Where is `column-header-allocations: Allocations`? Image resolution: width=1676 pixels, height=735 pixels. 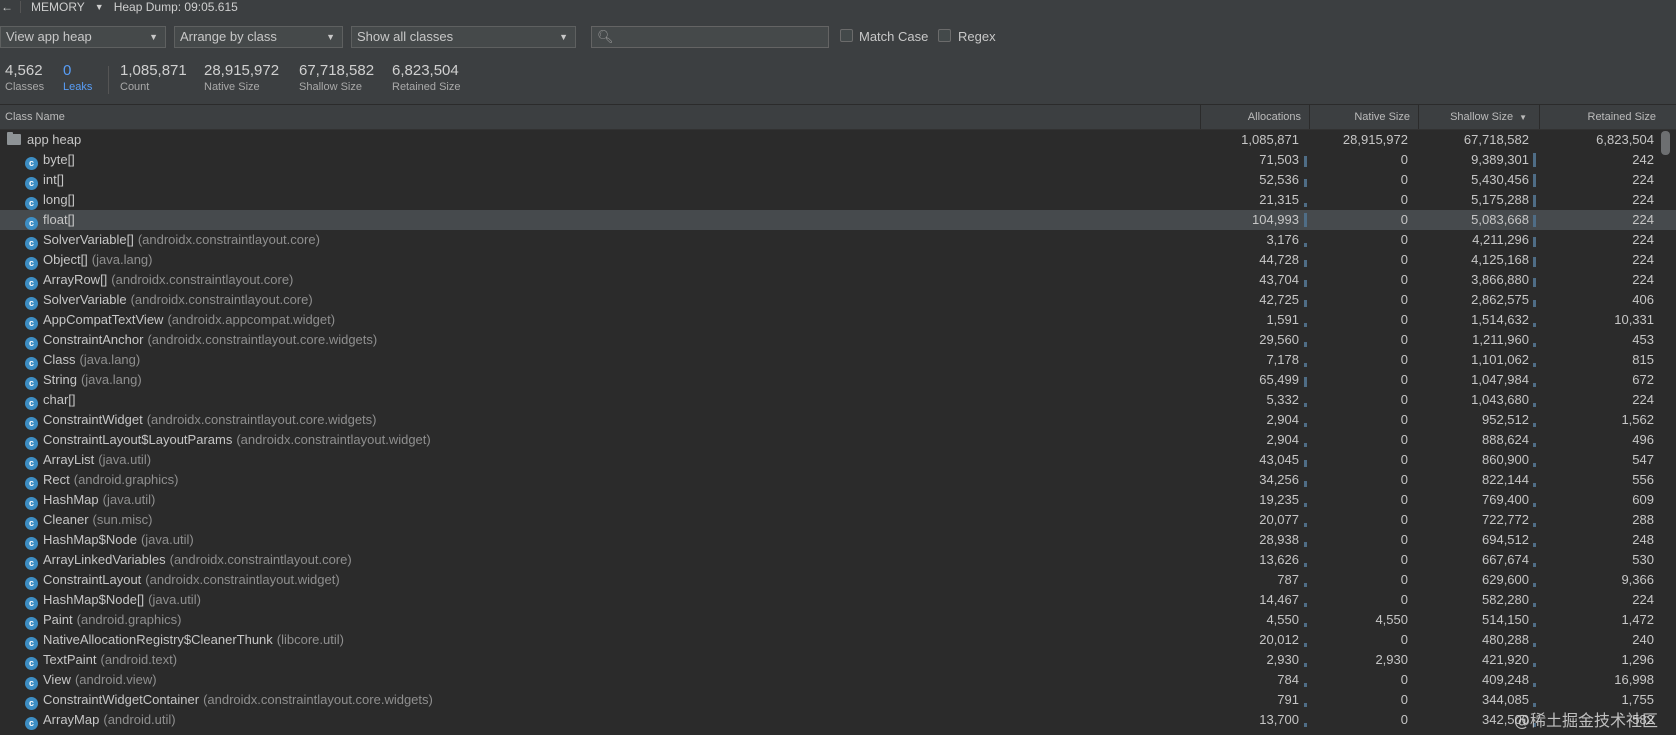
column-header-allocations: Allocations is located at coordinates (1254, 117).